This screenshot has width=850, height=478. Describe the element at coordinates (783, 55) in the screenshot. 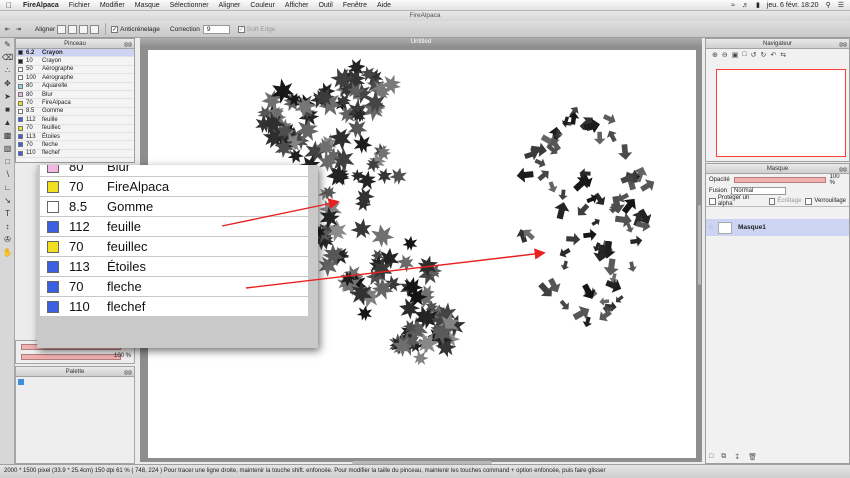

I see `flip-icon: ⇆` at that location.